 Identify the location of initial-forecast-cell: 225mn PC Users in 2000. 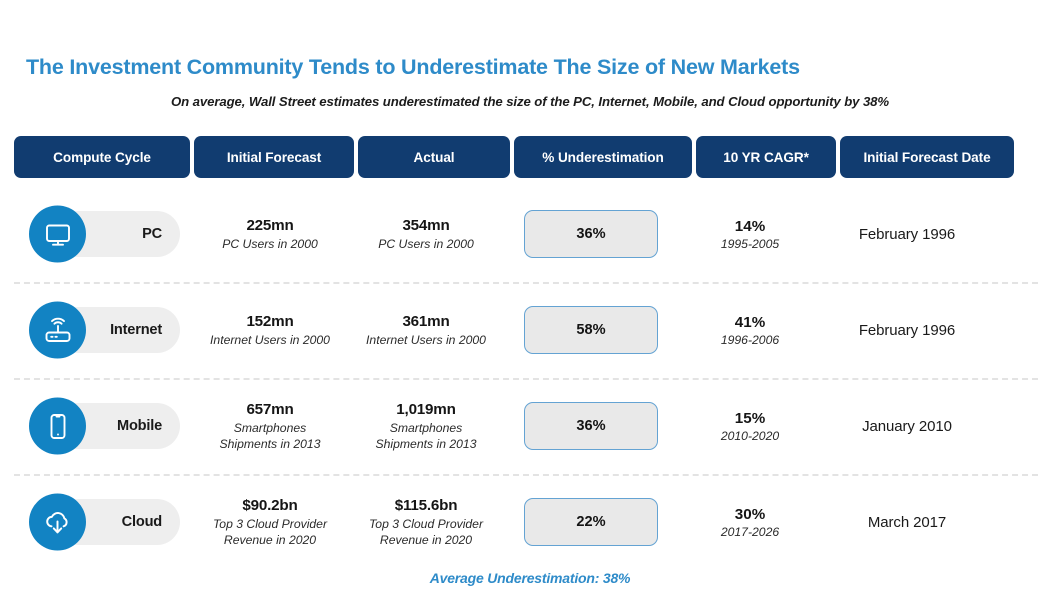
(270, 234).